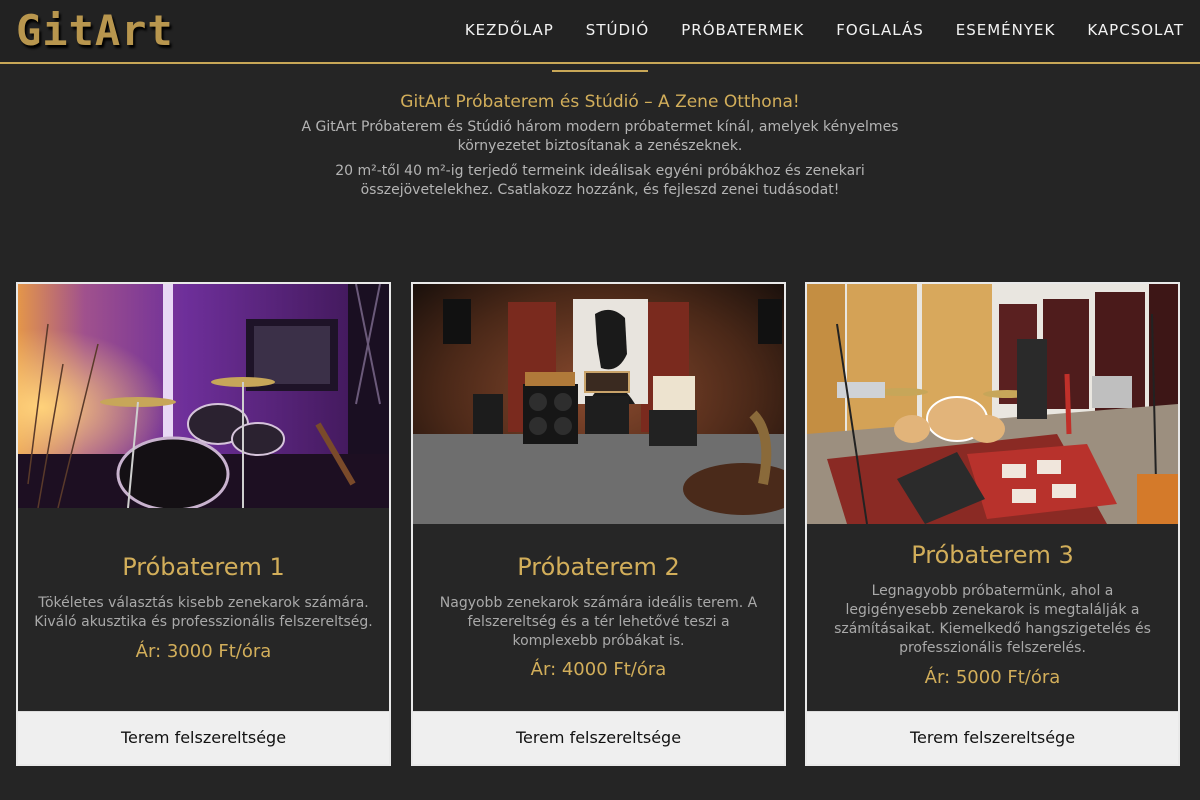 This screenshot has height=800, width=1200. What do you see at coordinates (509, 30) in the screenshot?
I see `nav-link-kezdolap: KEZDŐLAP` at bounding box center [509, 30].